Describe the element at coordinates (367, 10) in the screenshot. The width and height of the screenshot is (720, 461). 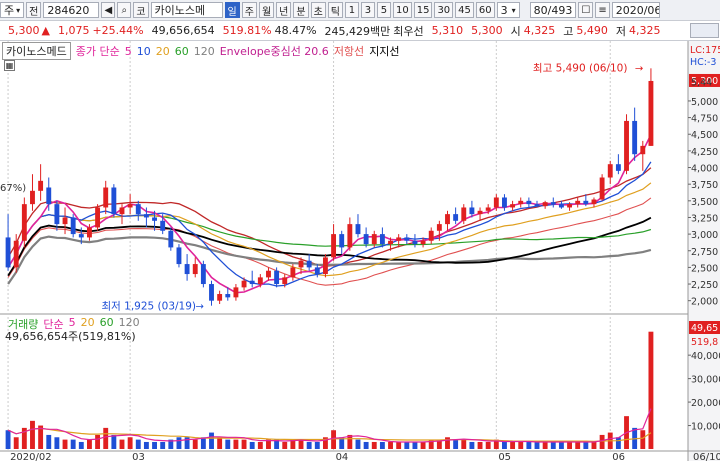
I see `interval-3: 3` at that location.